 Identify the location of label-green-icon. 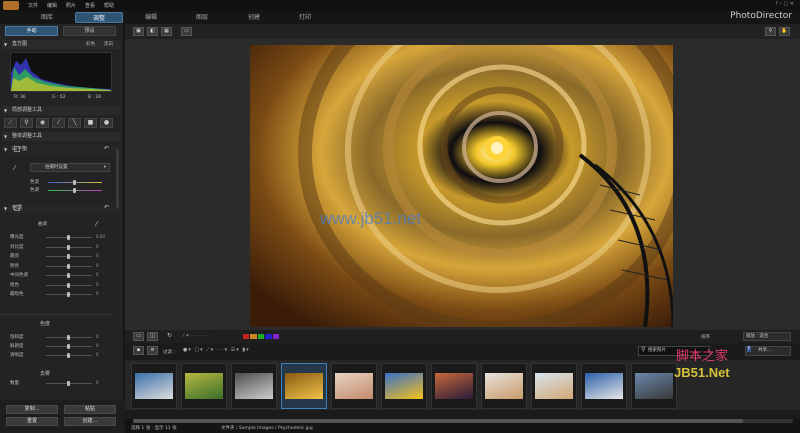
(261, 336).